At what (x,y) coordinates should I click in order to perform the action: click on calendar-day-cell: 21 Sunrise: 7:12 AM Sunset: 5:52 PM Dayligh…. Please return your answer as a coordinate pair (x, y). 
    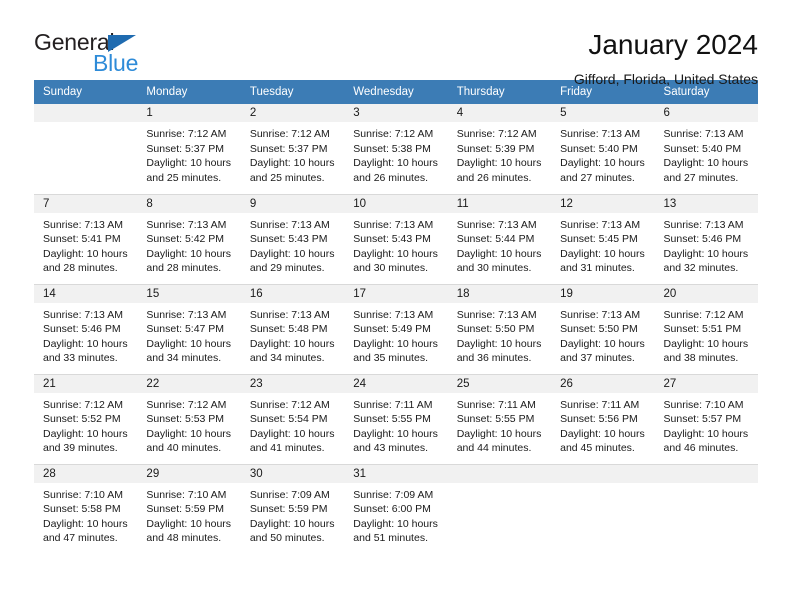
    Looking at the image, I should click on (86, 418).